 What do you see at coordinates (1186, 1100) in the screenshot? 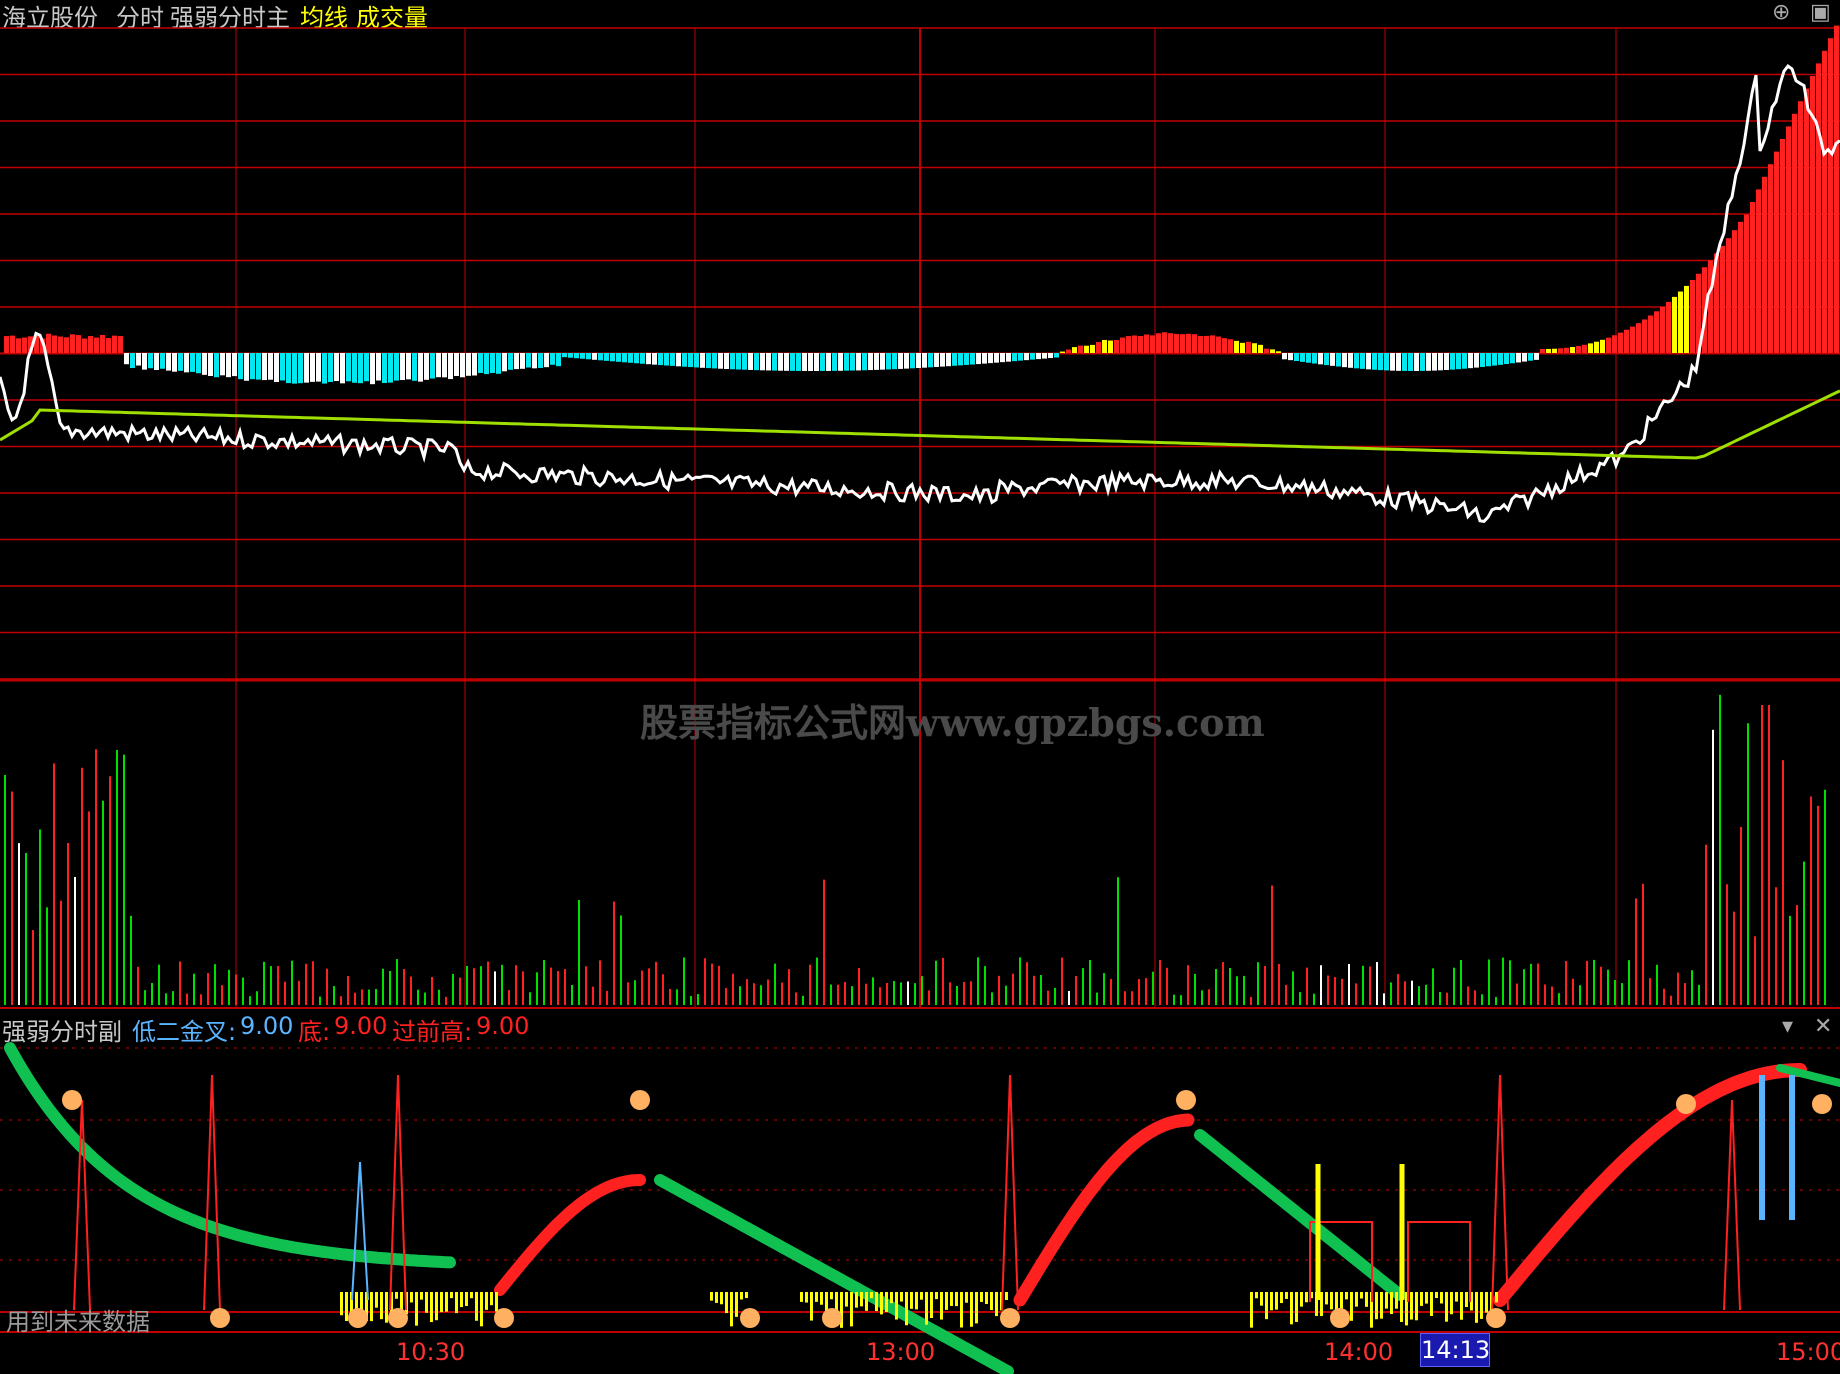
I see `hand-up-icon` at bounding box center [1186, 1100].